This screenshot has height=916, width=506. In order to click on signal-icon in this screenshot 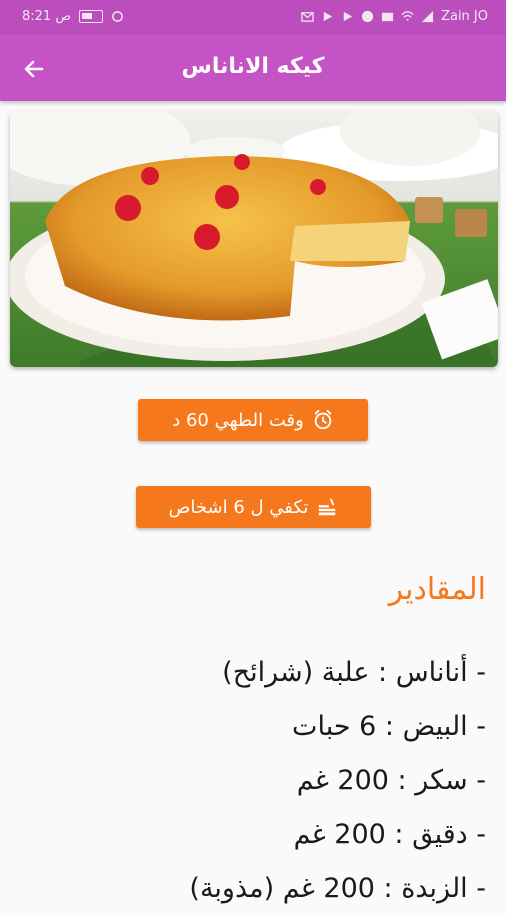, I will do `click(428, 16)`.